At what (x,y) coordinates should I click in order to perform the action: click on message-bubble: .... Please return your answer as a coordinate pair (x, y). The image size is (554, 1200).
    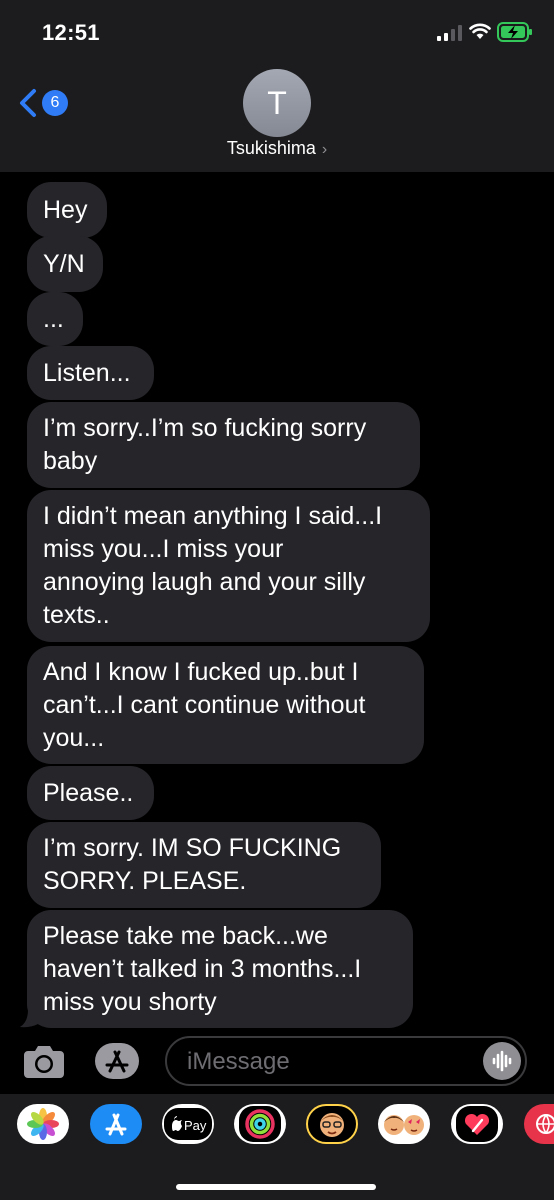
    Looking at the image, I should click on (55, 319).